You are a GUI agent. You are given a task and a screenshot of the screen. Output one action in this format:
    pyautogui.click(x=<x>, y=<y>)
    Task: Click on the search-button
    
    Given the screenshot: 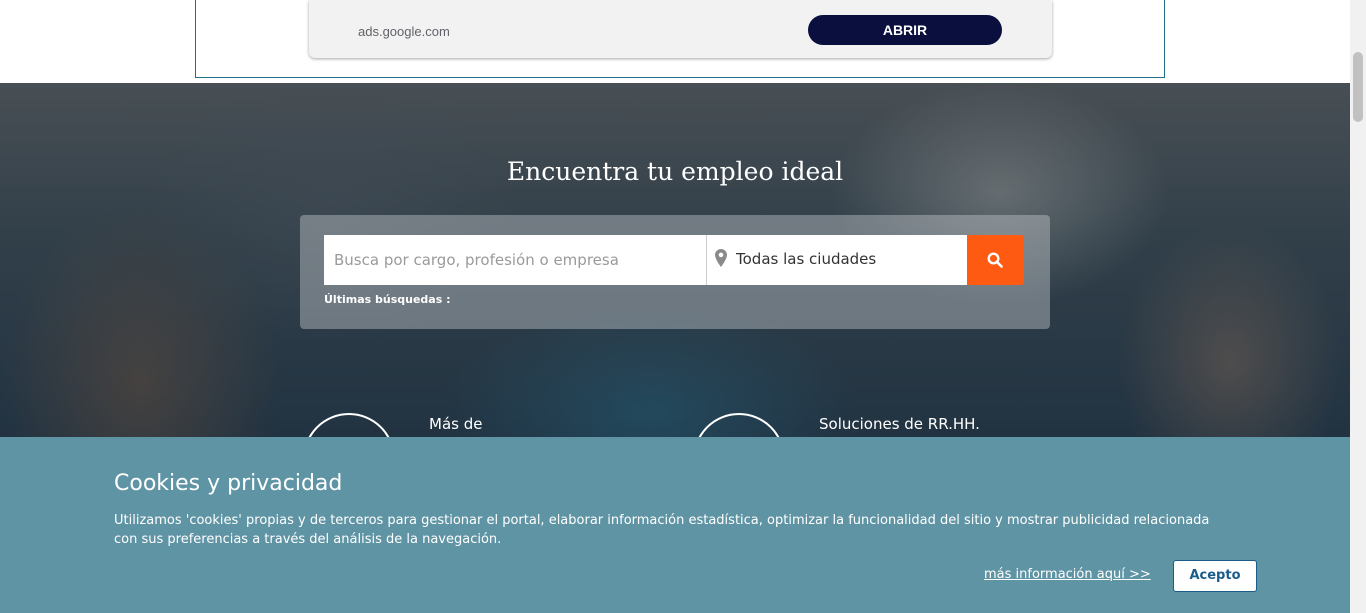 What is the action you would take?
    pyautogui.click(x=995, y=260)
    